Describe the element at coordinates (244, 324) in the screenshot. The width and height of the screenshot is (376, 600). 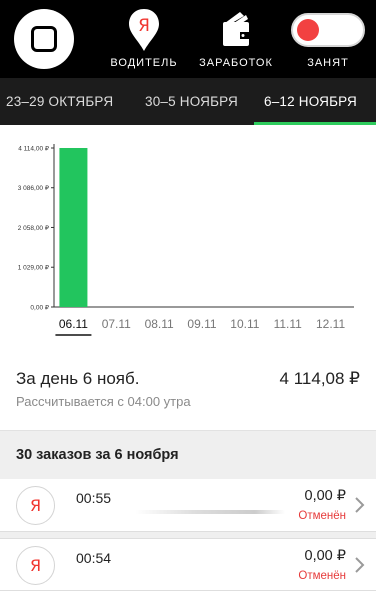
I see `chart-x-tick-label: 10.11` at that location.